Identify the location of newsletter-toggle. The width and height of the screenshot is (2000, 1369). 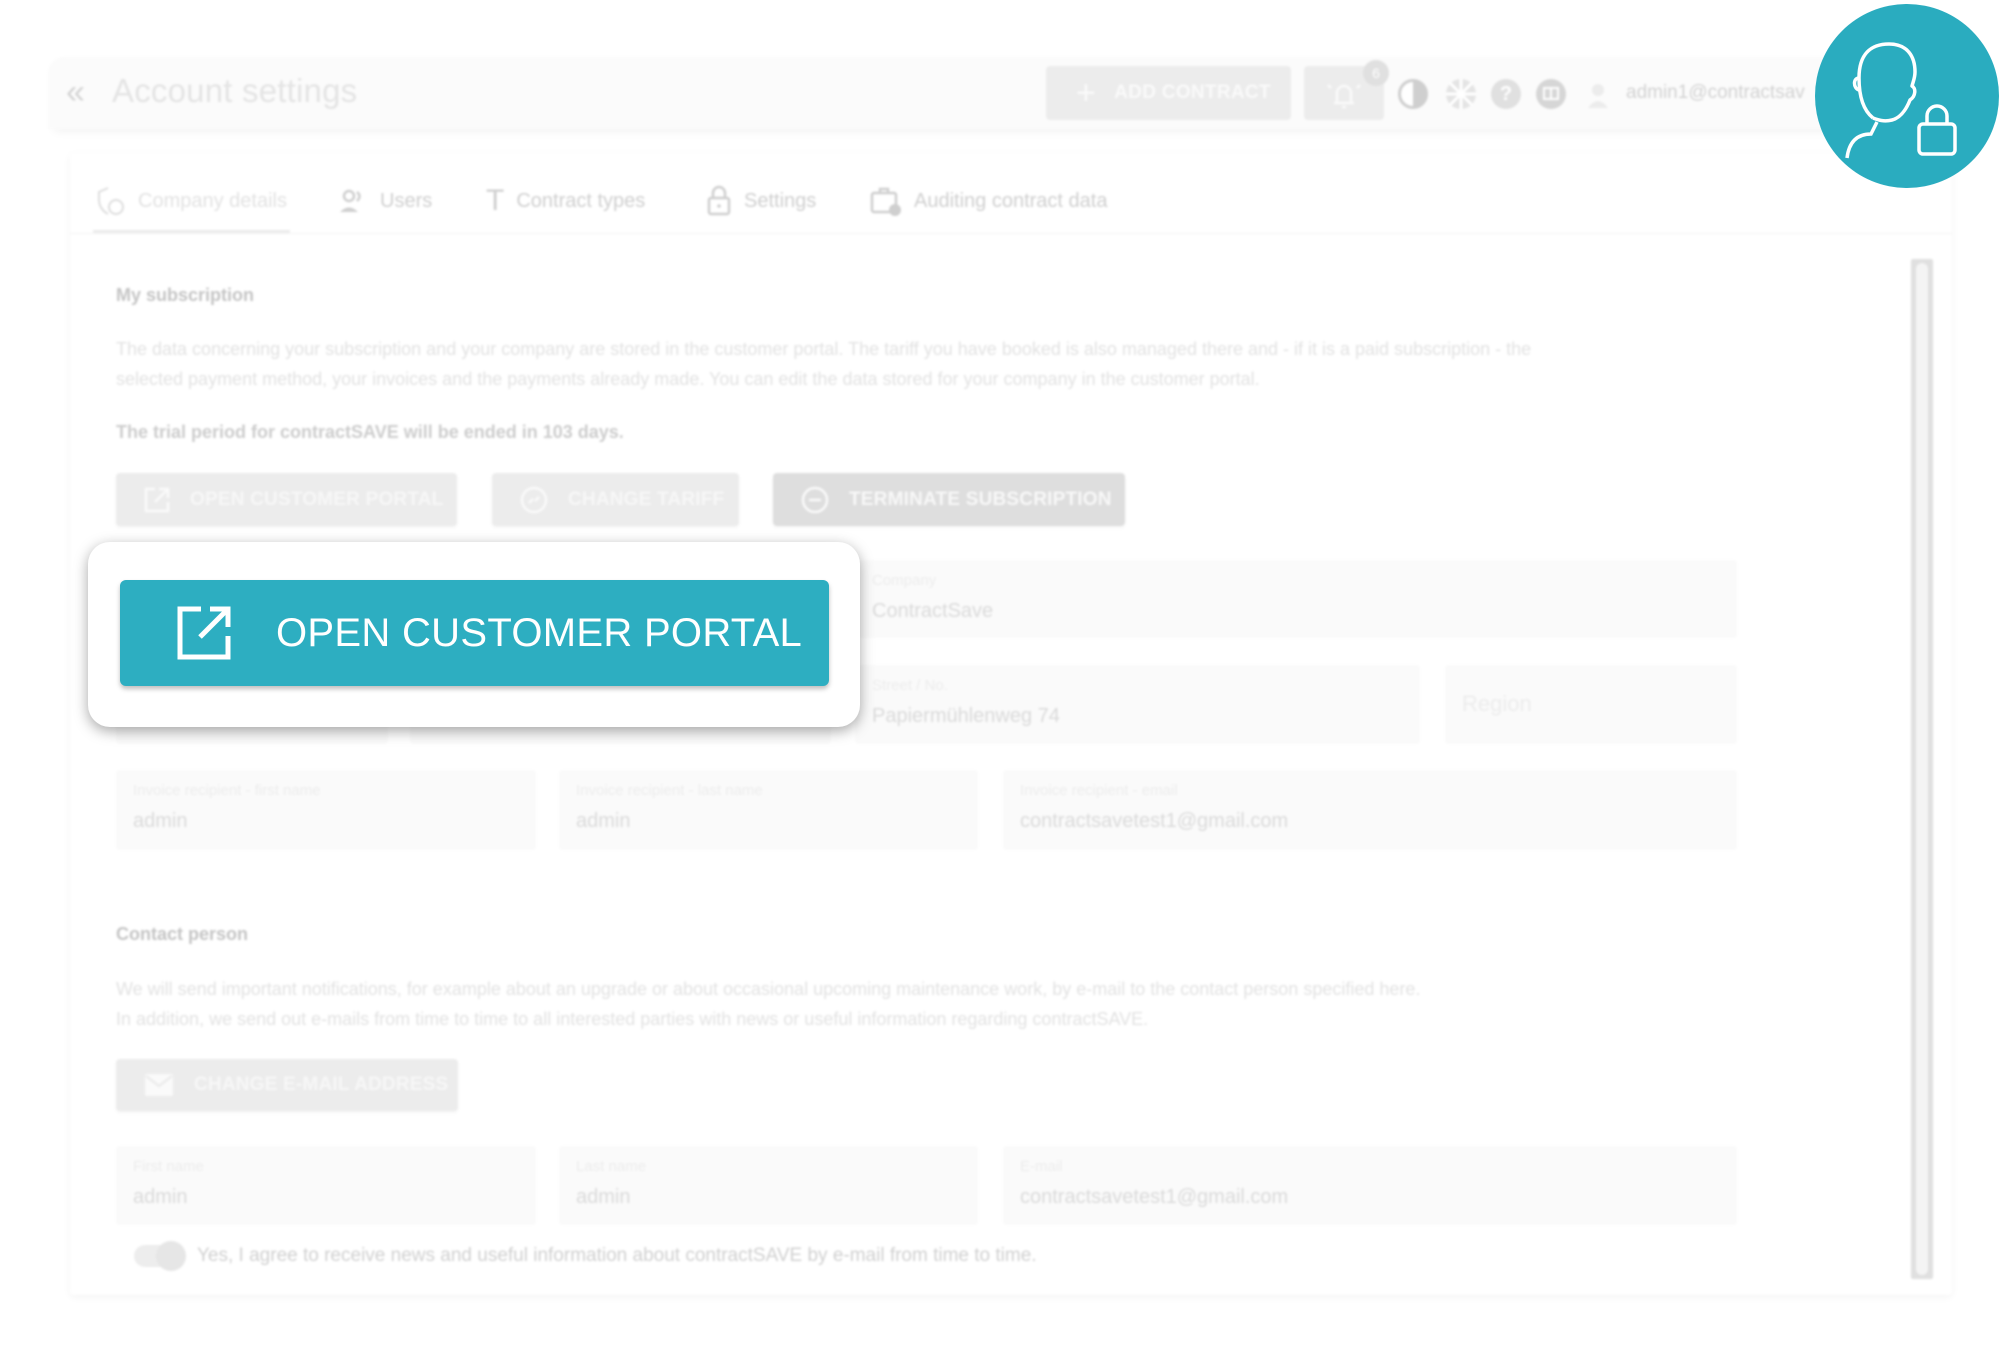
(160, 1256).